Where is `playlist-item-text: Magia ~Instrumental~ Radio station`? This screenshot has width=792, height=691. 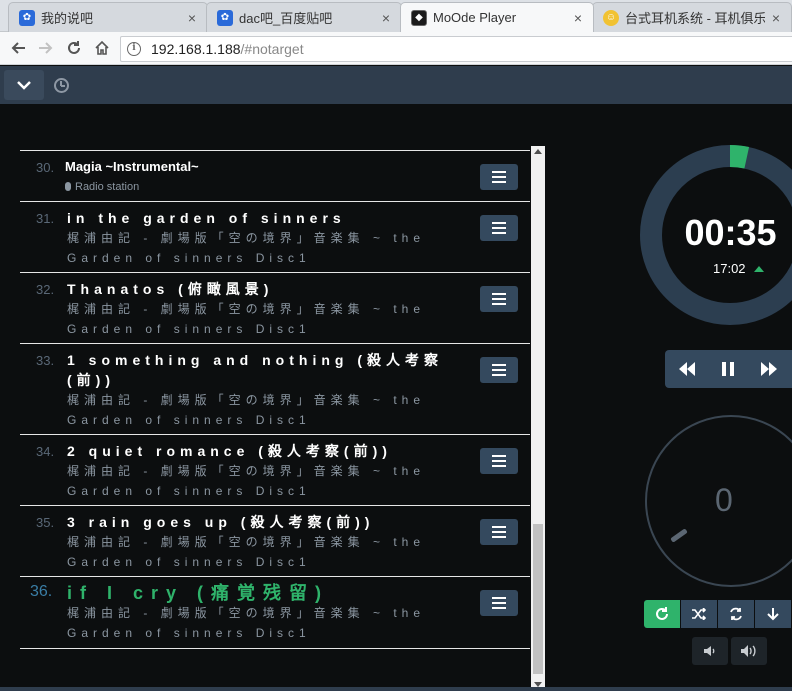 playlist-item-text: Magia ~Instrumental~ Radio station is located at coordinates (266, 177).